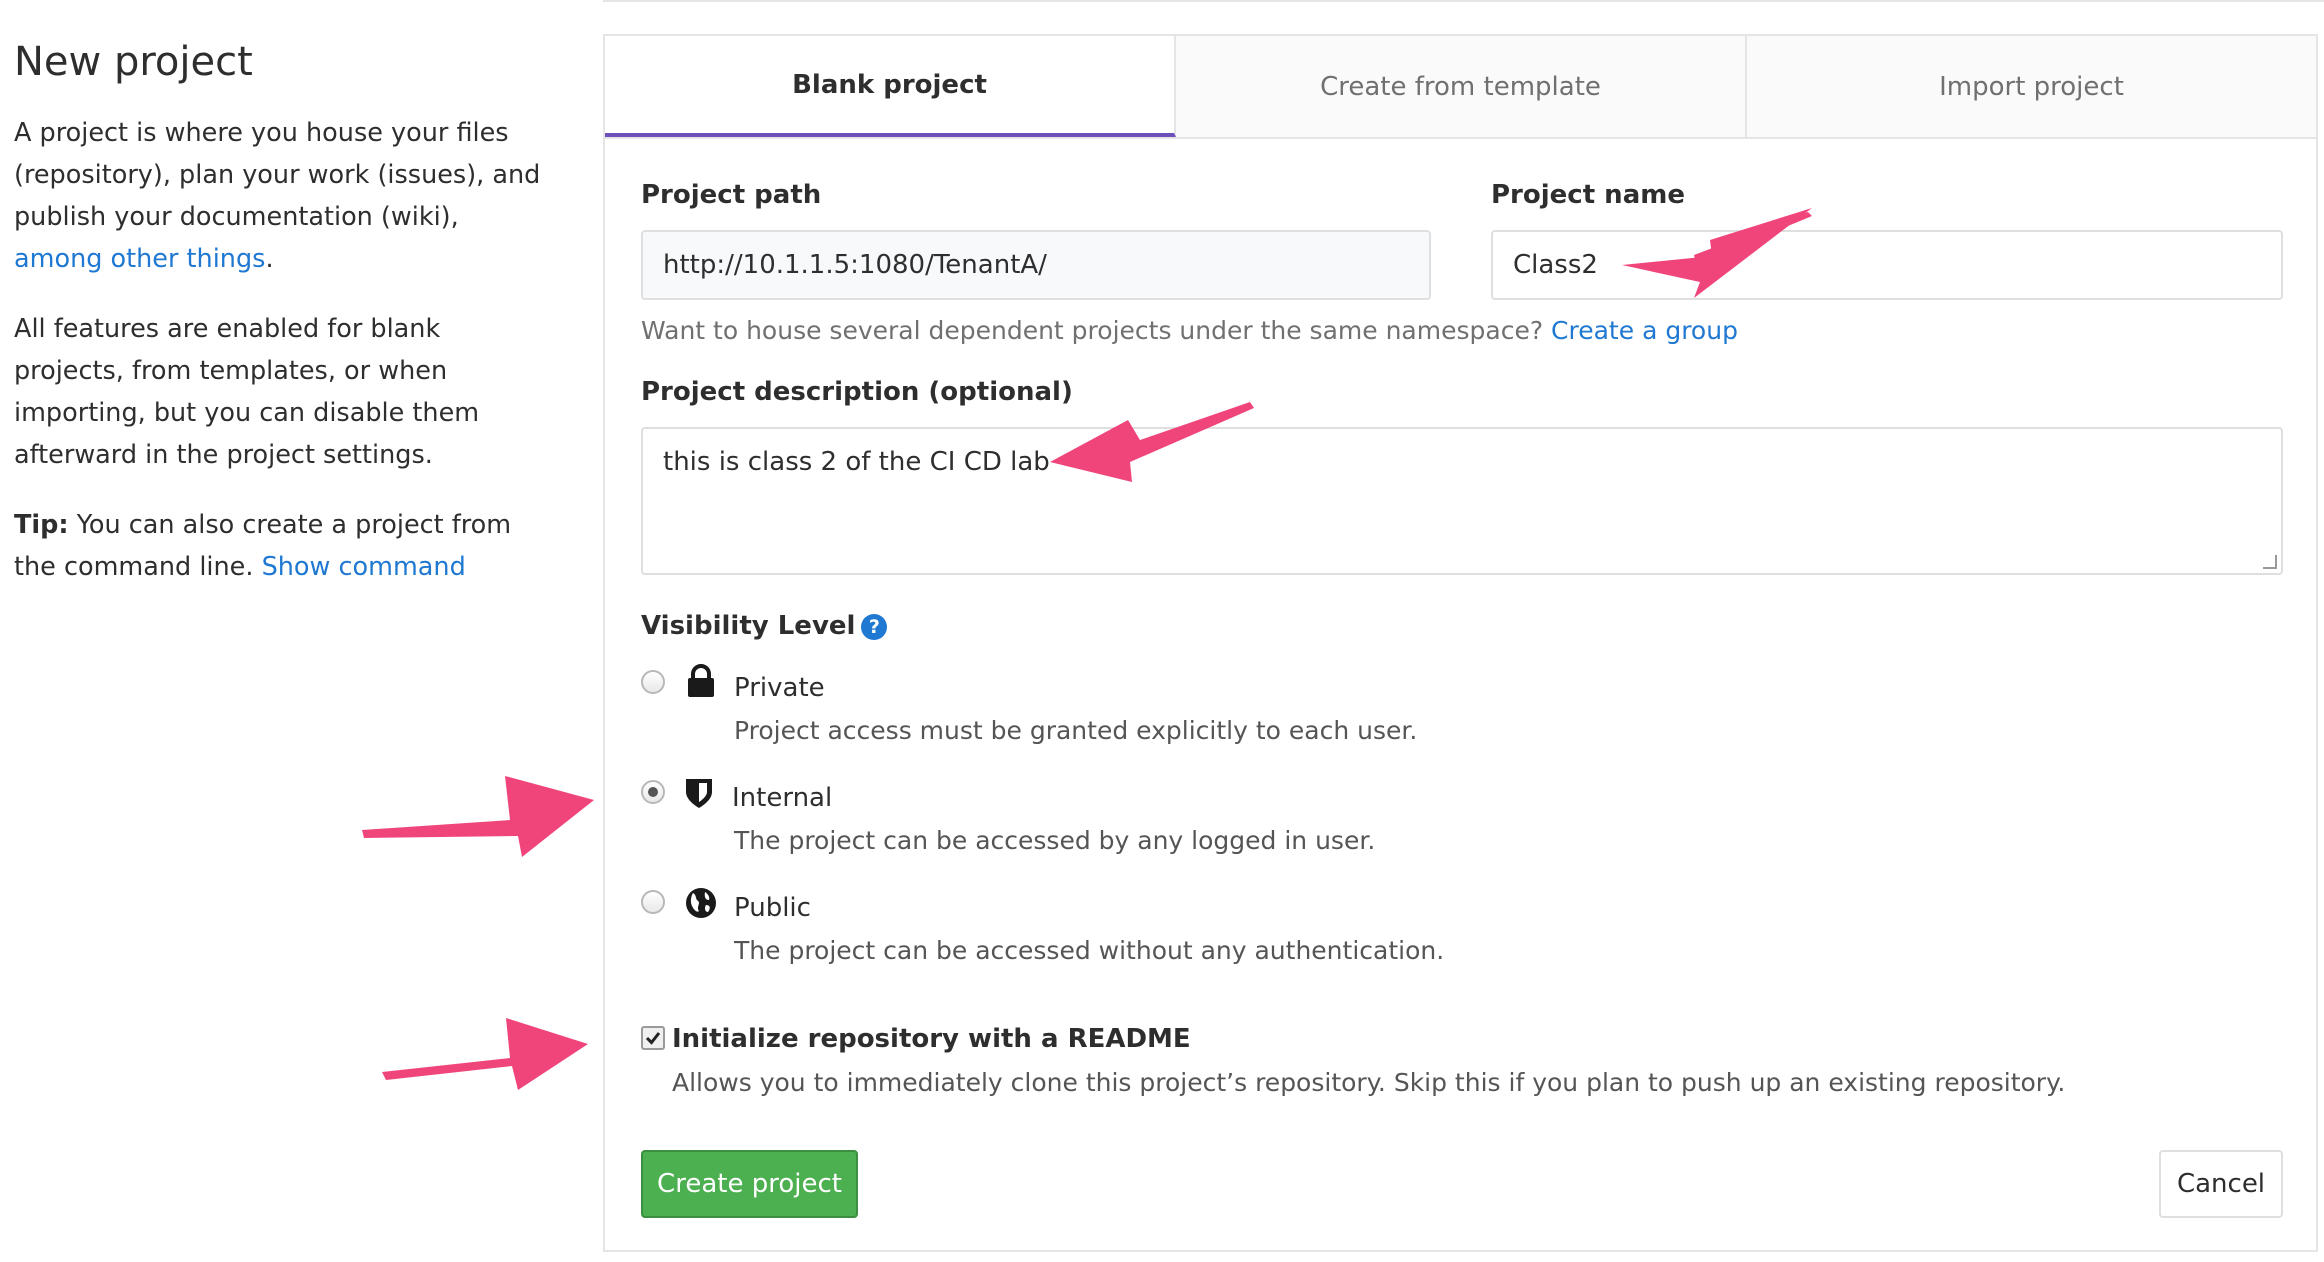 This screenshot has height=1262, width=2324. I want to click on project-name-label: Project name, so click(1588, 195).